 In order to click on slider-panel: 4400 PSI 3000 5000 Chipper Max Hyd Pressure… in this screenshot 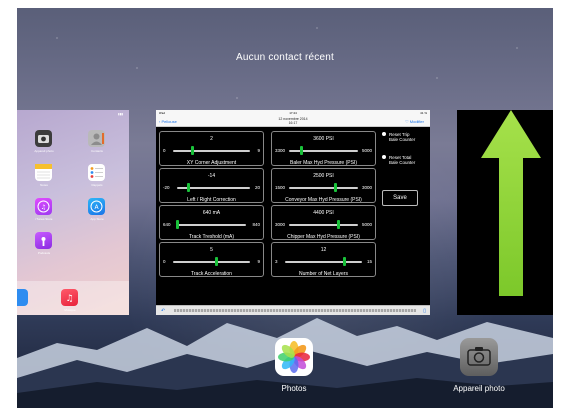, I will do `click(323, 222)`.